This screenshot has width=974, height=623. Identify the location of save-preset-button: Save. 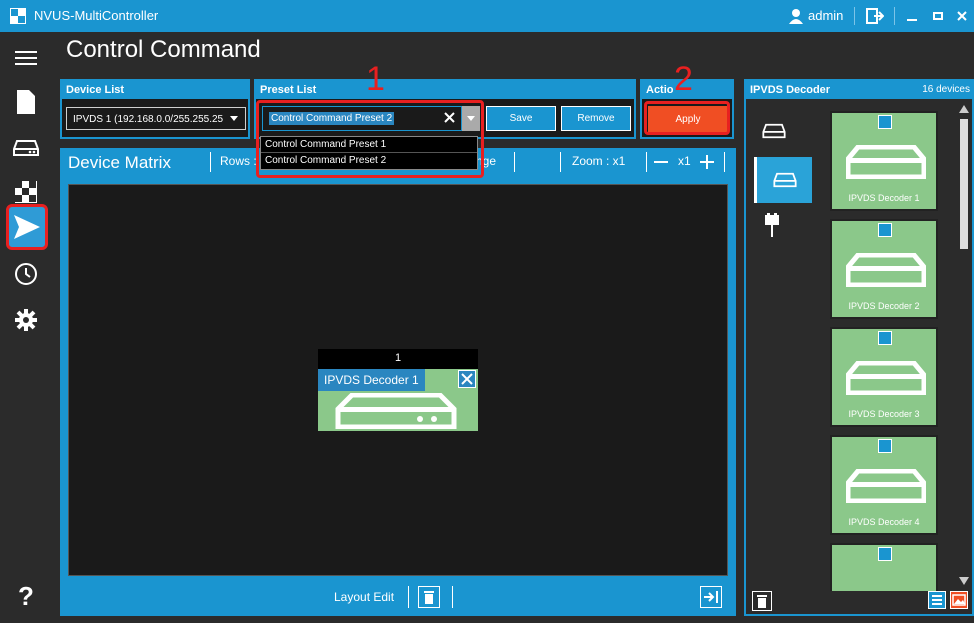
(521, 118).